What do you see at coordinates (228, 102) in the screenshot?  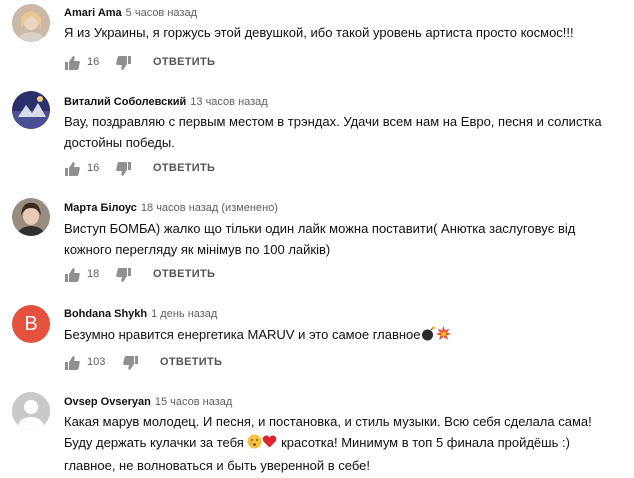 I see `timestamp: 13 часов назад` at bounding box center [228, 102].